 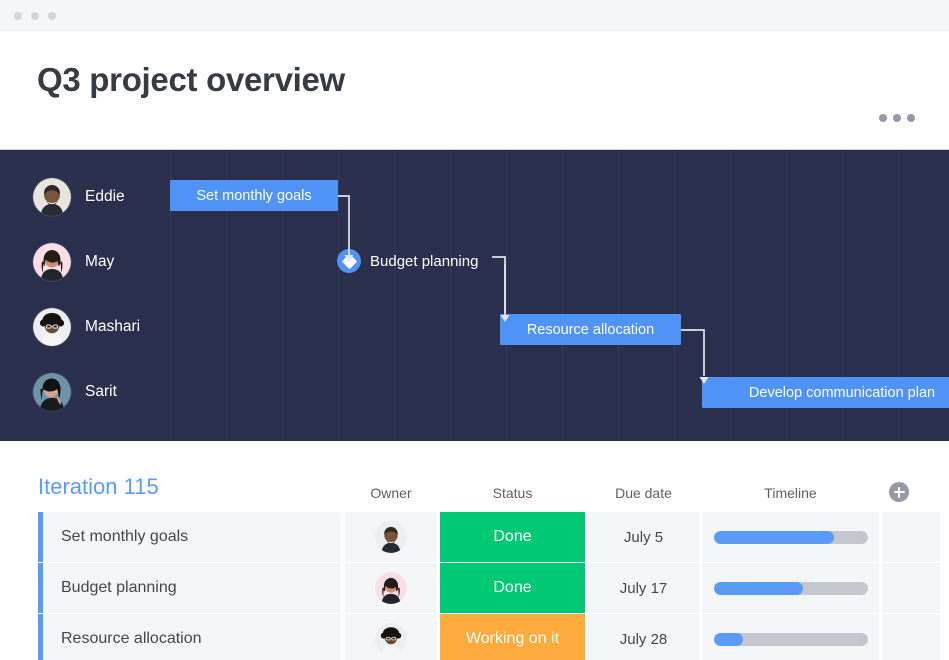 I want to click on window-titlebar, so click(x=474, y=15).